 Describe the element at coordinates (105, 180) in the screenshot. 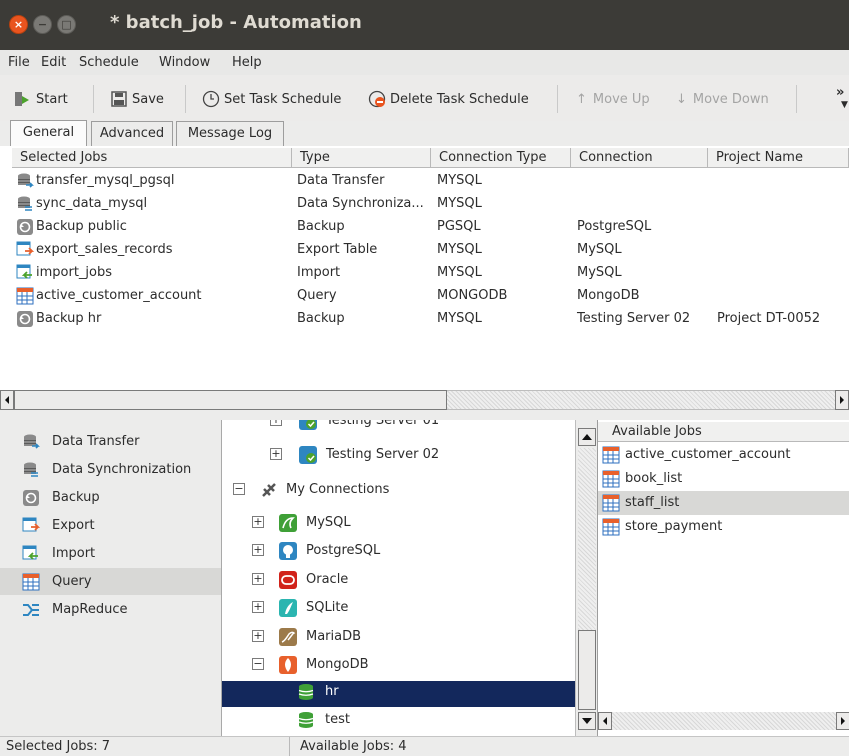

I see `job-name-cell: transfer_mysql_pgsql` at that location.